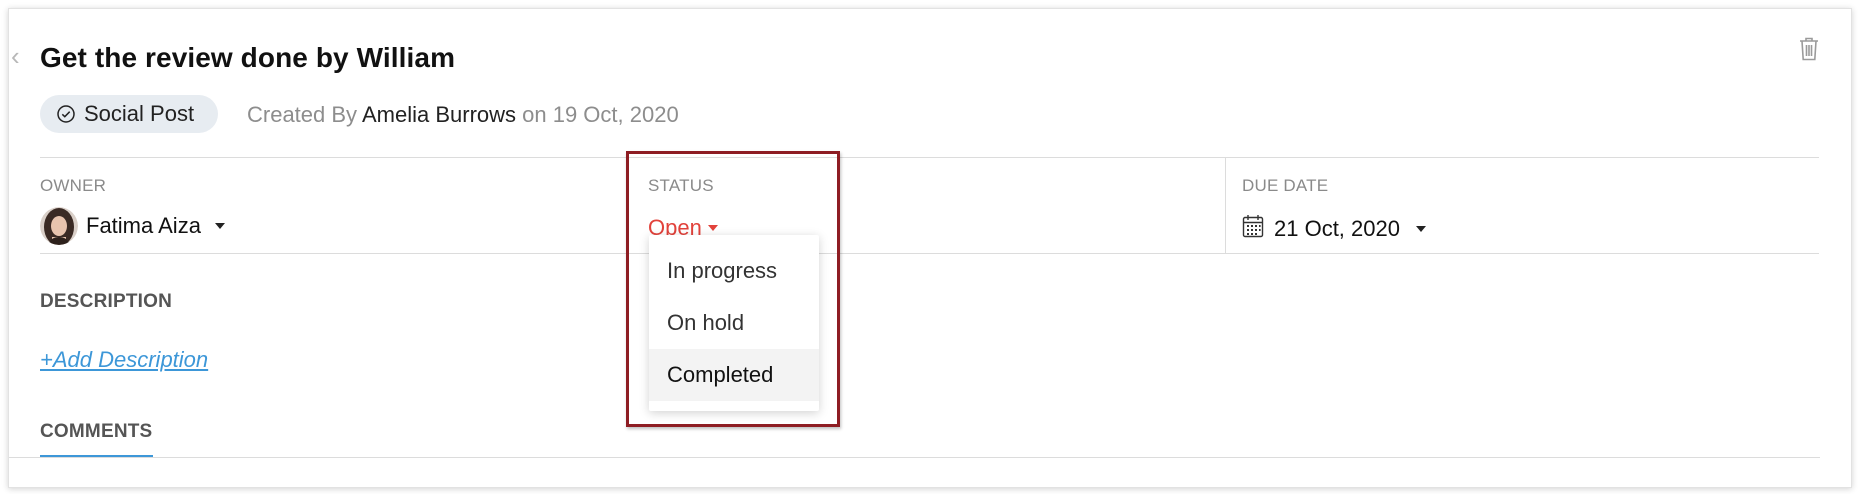  What do you see at coordinates (124, 360) in the screenshot?
I see `add-description-link: +Add Description` at bounding box center [124, 360].